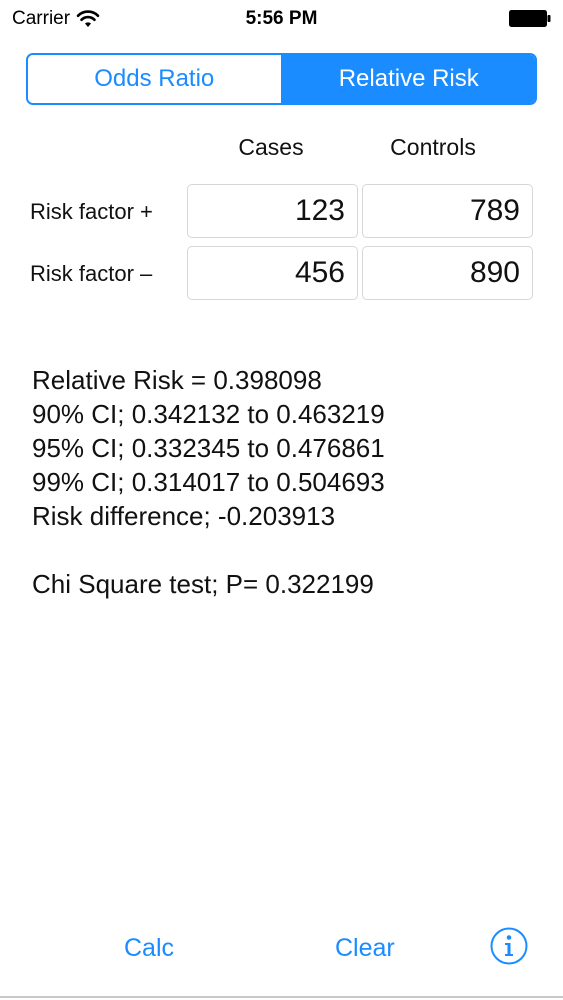 The width and height of the screenshot is (563, 1000). What do you see at coordinates (91, 273) in the screenshot?
I see `row-label-risk-factor-negative: Risk factor –` at bounding box center [91, 273].